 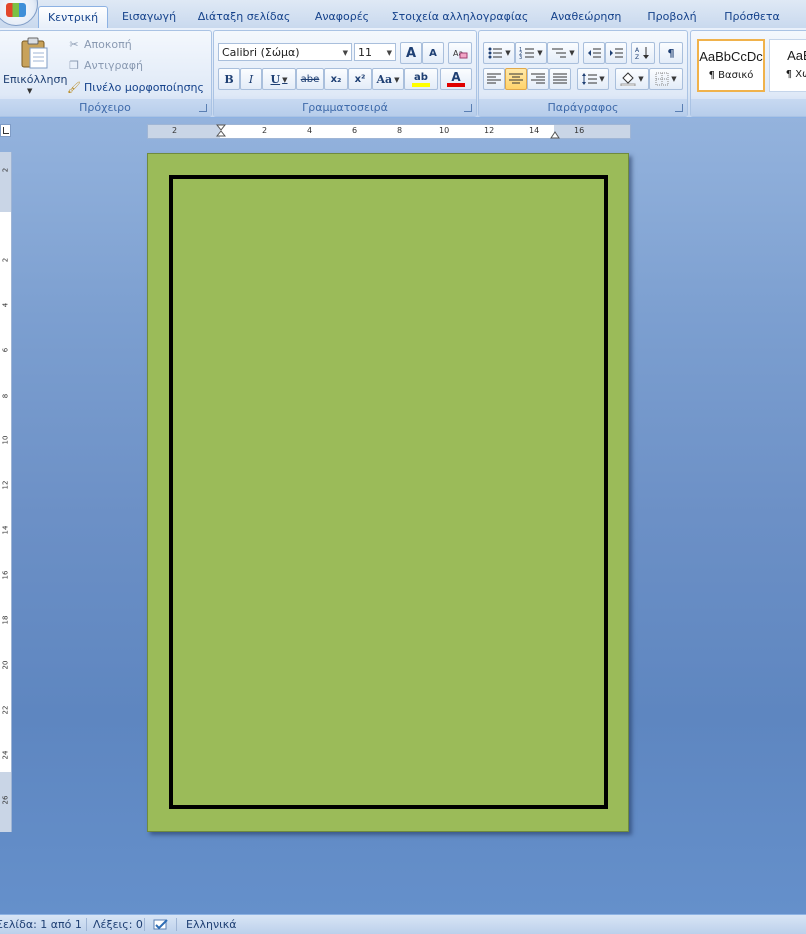 I want to click on sort-button: AZ, so click(x=643, y=53).